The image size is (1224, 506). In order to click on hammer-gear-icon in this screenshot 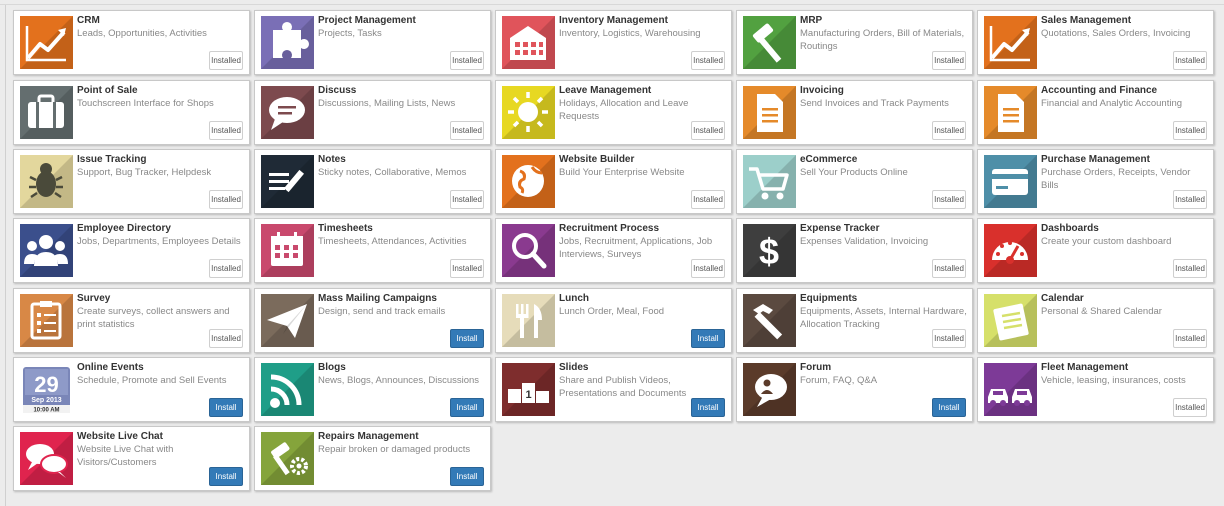, I will do `click(287, 458)`.